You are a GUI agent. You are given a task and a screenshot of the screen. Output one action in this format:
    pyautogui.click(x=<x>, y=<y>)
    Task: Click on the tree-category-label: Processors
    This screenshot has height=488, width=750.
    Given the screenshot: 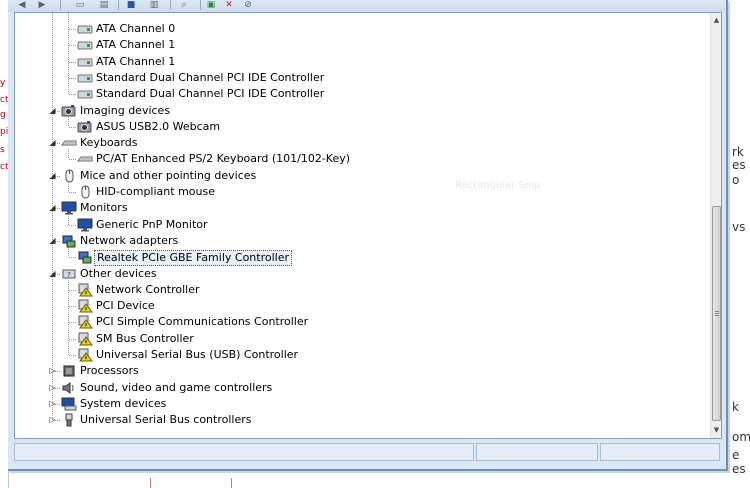 What is the action you would take?
    pyautogui.click(x=109, y=371)
    